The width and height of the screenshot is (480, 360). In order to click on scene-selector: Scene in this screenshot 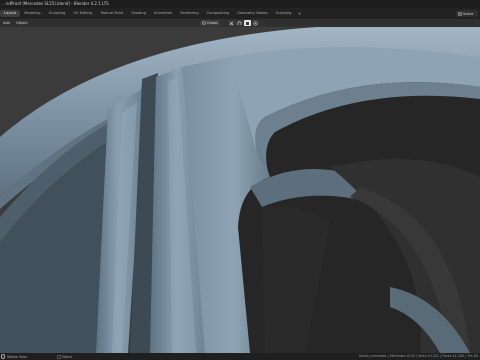, I will do `click(467, 13)`.